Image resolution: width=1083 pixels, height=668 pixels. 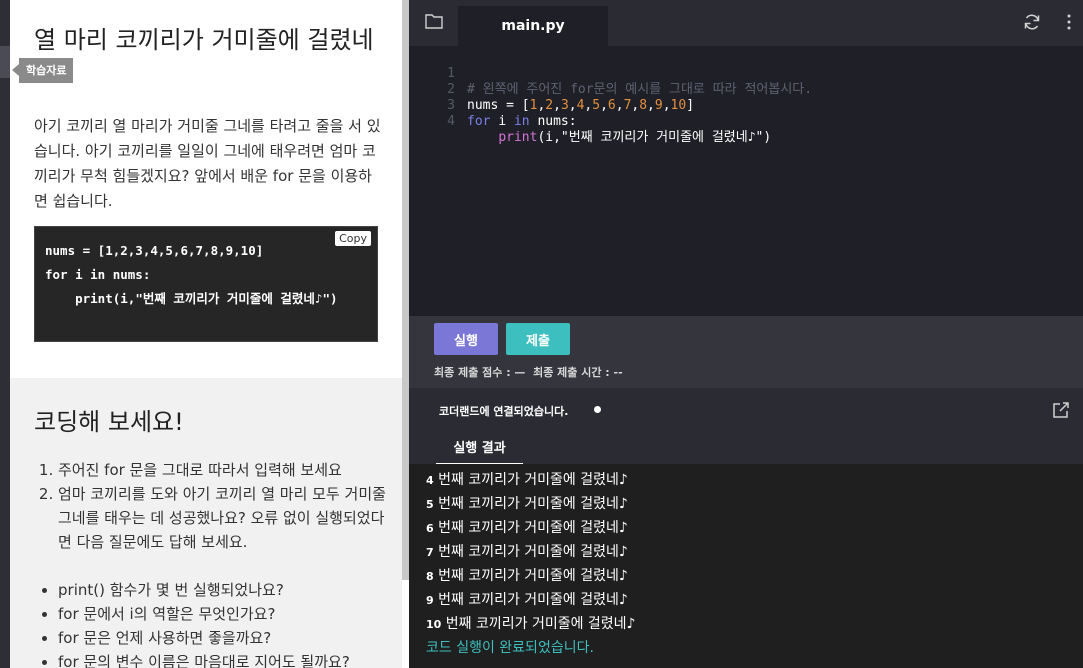 I want to click on learning-material-tooltip: 학습자료, so click(x=42, y=70).